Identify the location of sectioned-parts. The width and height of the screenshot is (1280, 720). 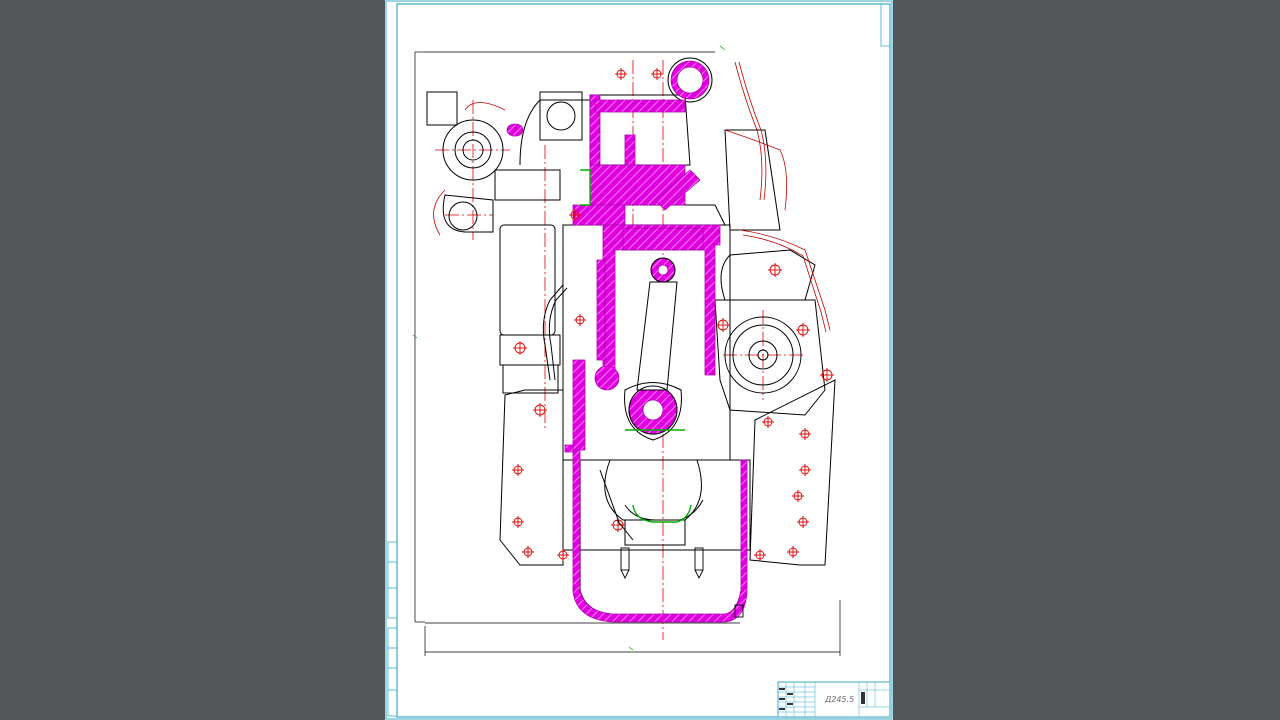
(627, 341).